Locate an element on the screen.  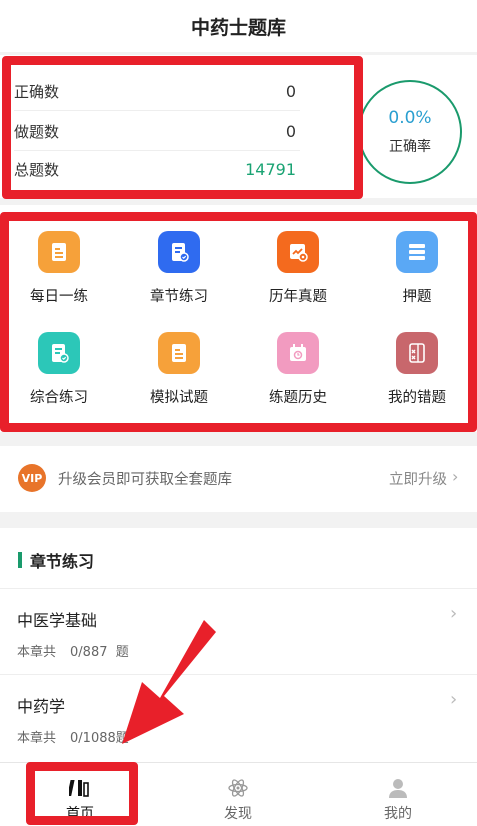
app-header: 中药士题库 is located at coordinates (238, 26).